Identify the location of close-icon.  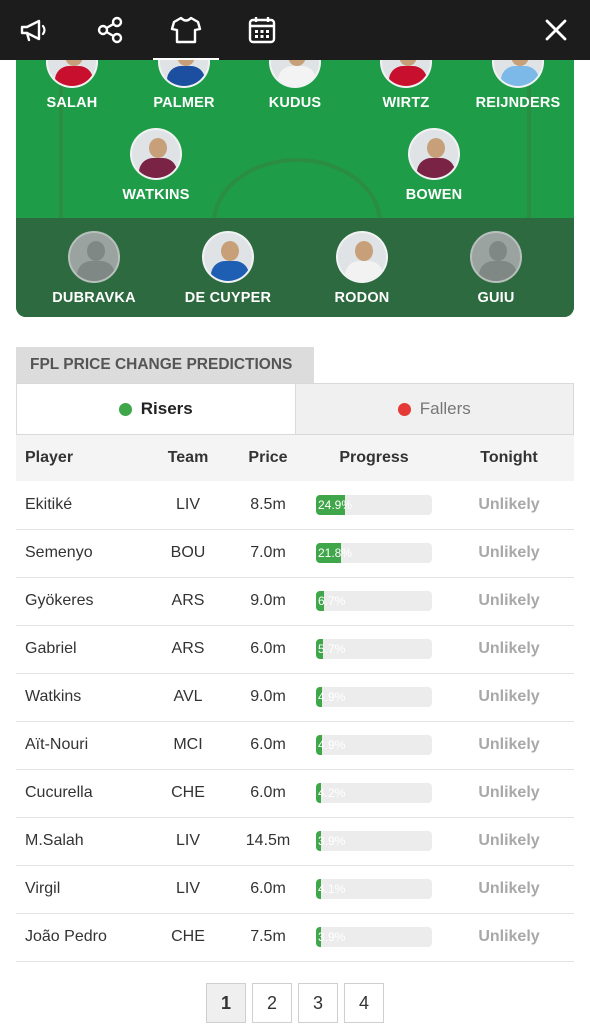
(556, 30).